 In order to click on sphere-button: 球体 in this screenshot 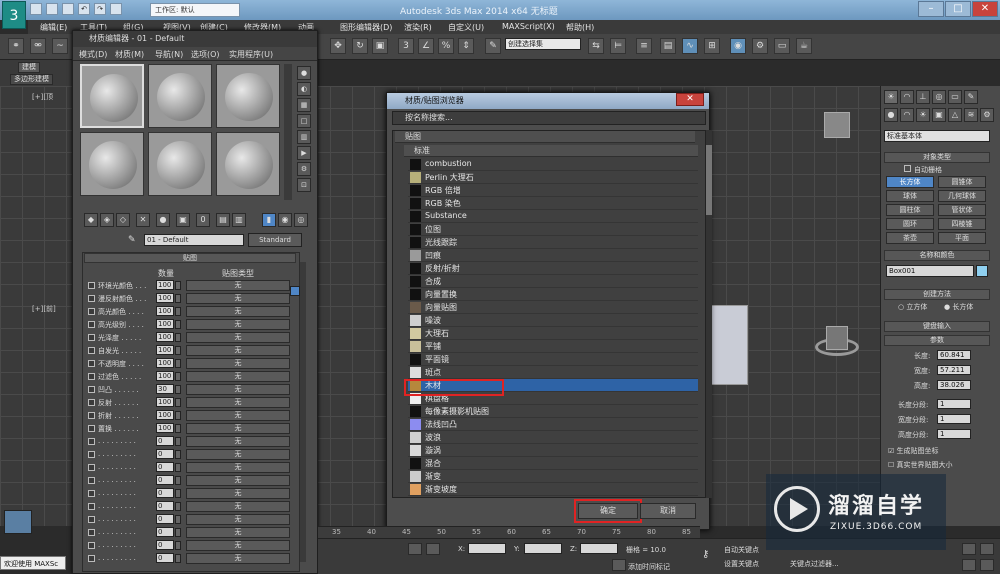, I will do `click(910, 196)`.